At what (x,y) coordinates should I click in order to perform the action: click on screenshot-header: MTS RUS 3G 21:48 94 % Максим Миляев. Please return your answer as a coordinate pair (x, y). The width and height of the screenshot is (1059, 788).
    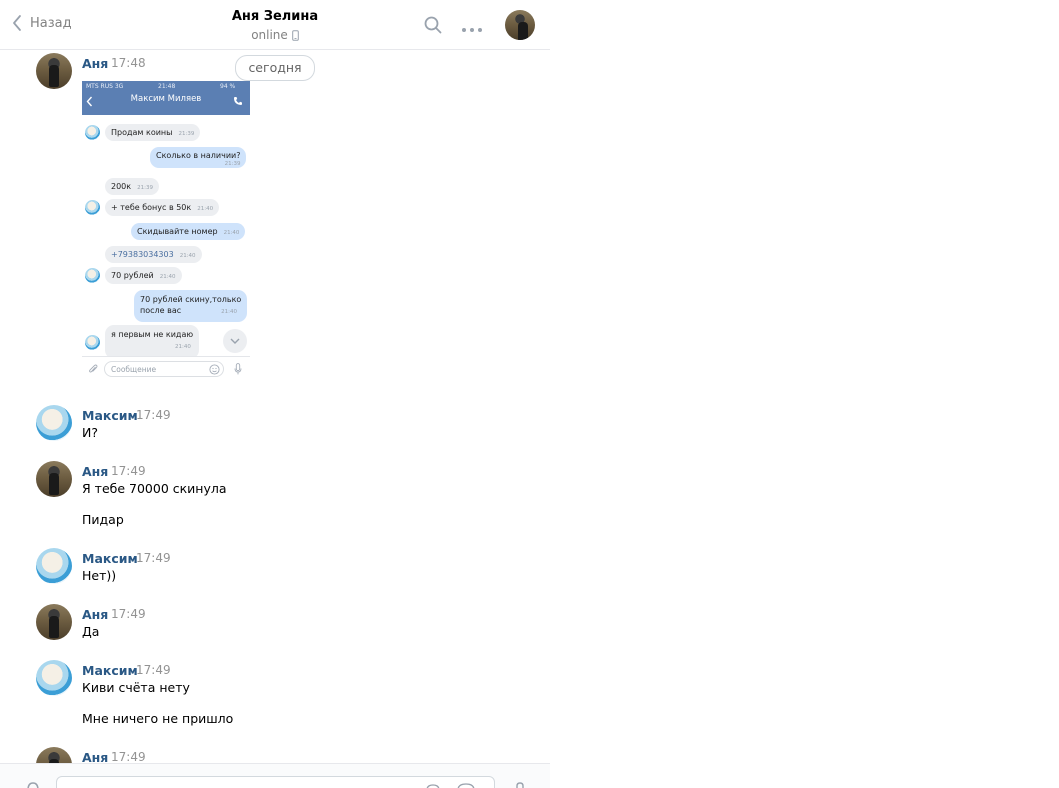
    Looking at the image, I should click on (166, 98).